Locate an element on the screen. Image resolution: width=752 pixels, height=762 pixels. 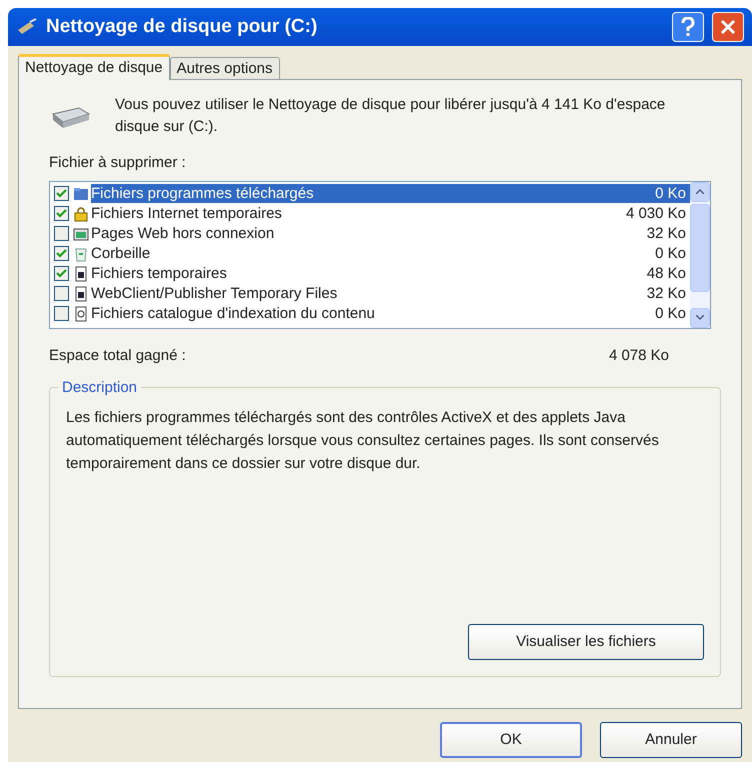
tab: Nettoyage de disque is located at coordinates (94, 67).